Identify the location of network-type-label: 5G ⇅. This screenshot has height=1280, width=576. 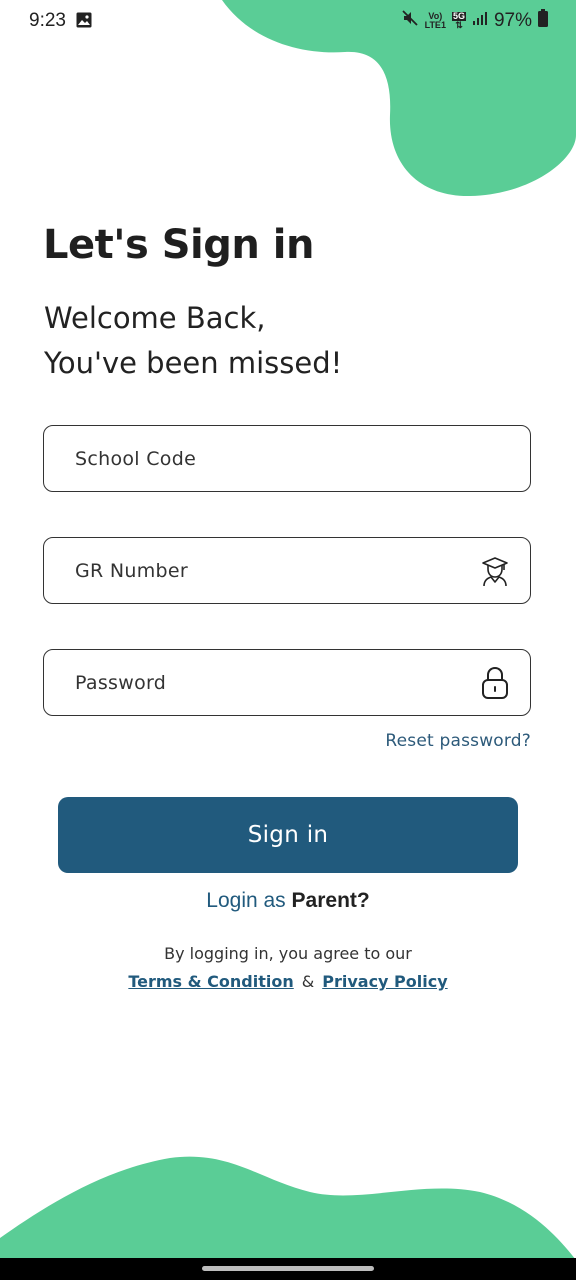
(458, 20).